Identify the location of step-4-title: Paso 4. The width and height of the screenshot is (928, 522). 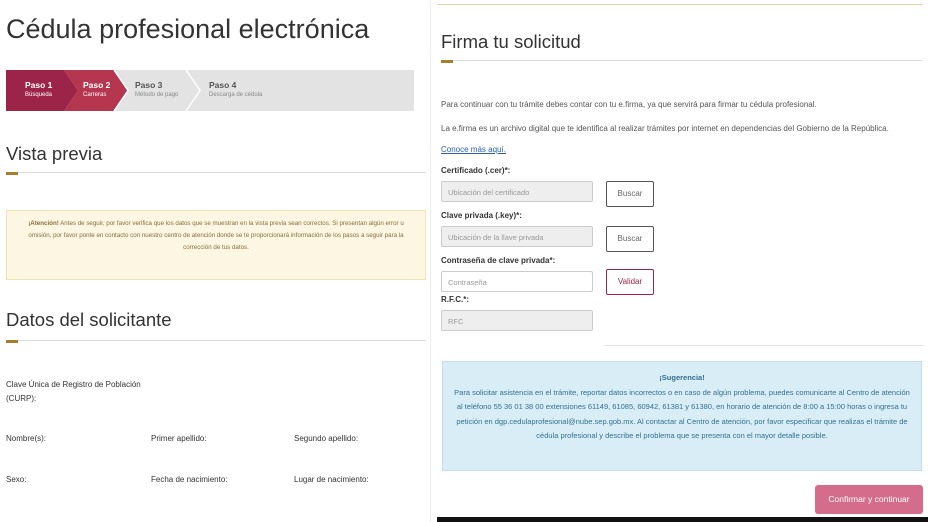
(223, 85).